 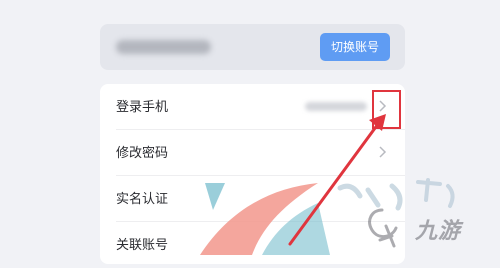 What do you see at coordinates (142, 245) in the screenshot?
I see `menu-item-label: 关联账号` at bounding box center [142, 245].